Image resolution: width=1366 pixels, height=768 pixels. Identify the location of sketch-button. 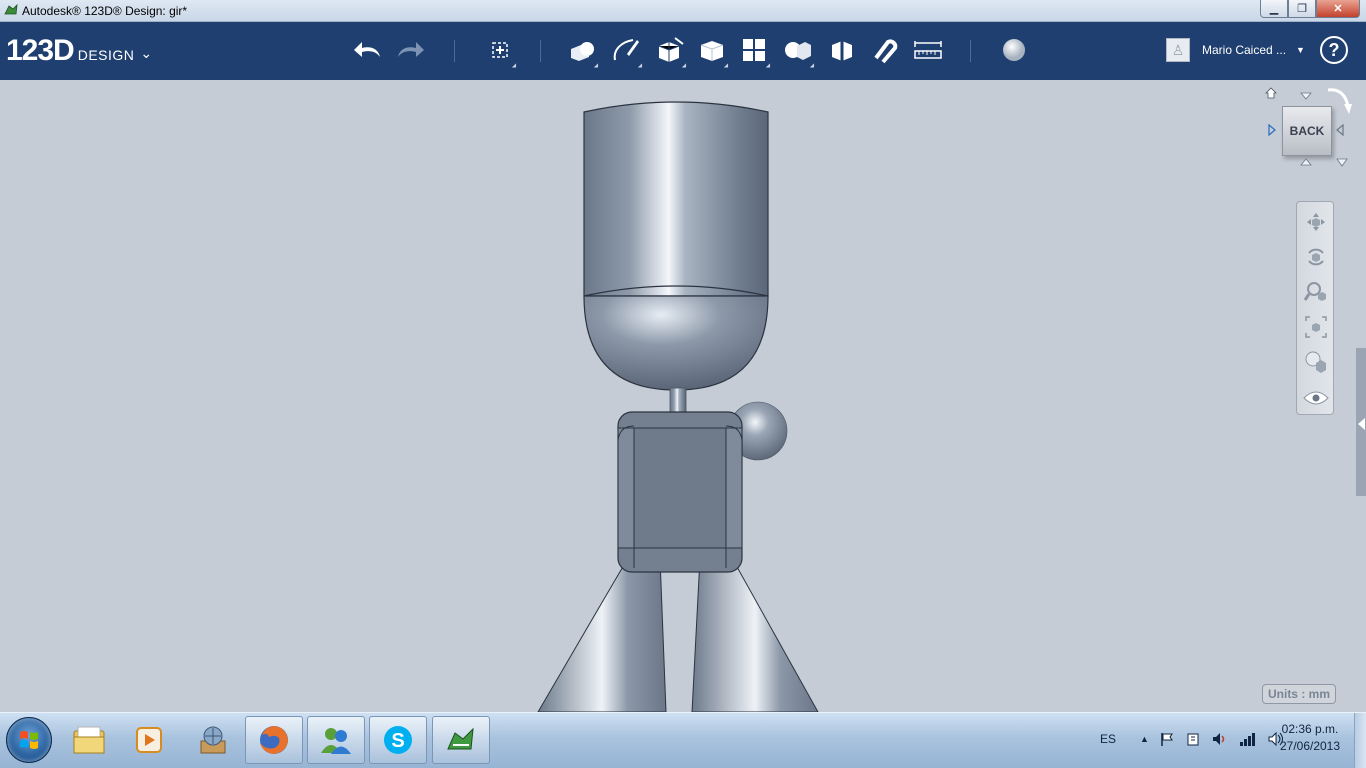
(627, 52).